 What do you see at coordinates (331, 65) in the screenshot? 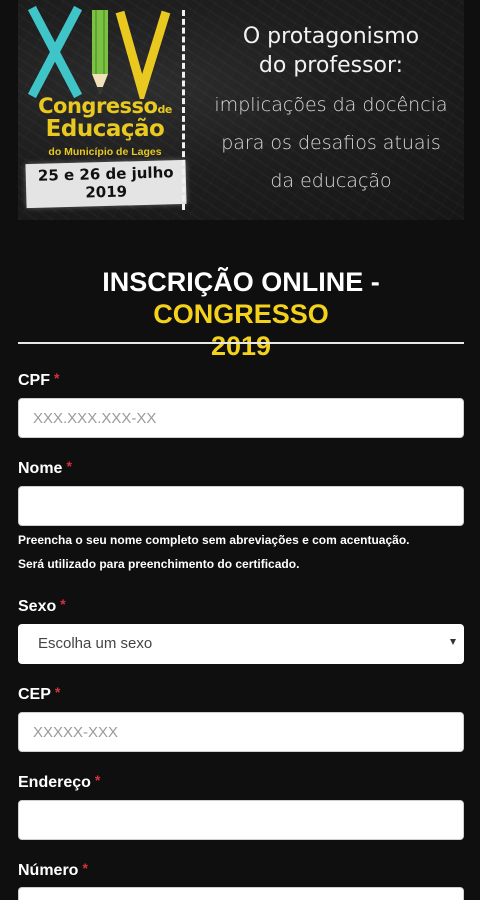
I see `tagline-line-2: do professor:` at bounding box center [331, 65].